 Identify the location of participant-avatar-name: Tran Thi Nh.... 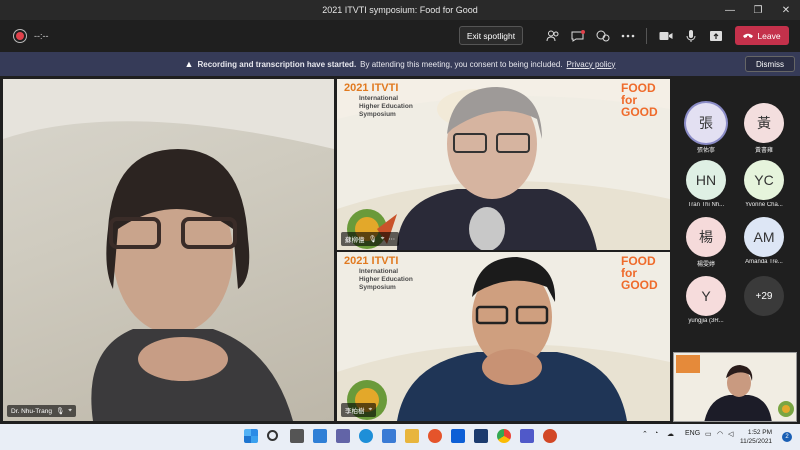
(706, 205).